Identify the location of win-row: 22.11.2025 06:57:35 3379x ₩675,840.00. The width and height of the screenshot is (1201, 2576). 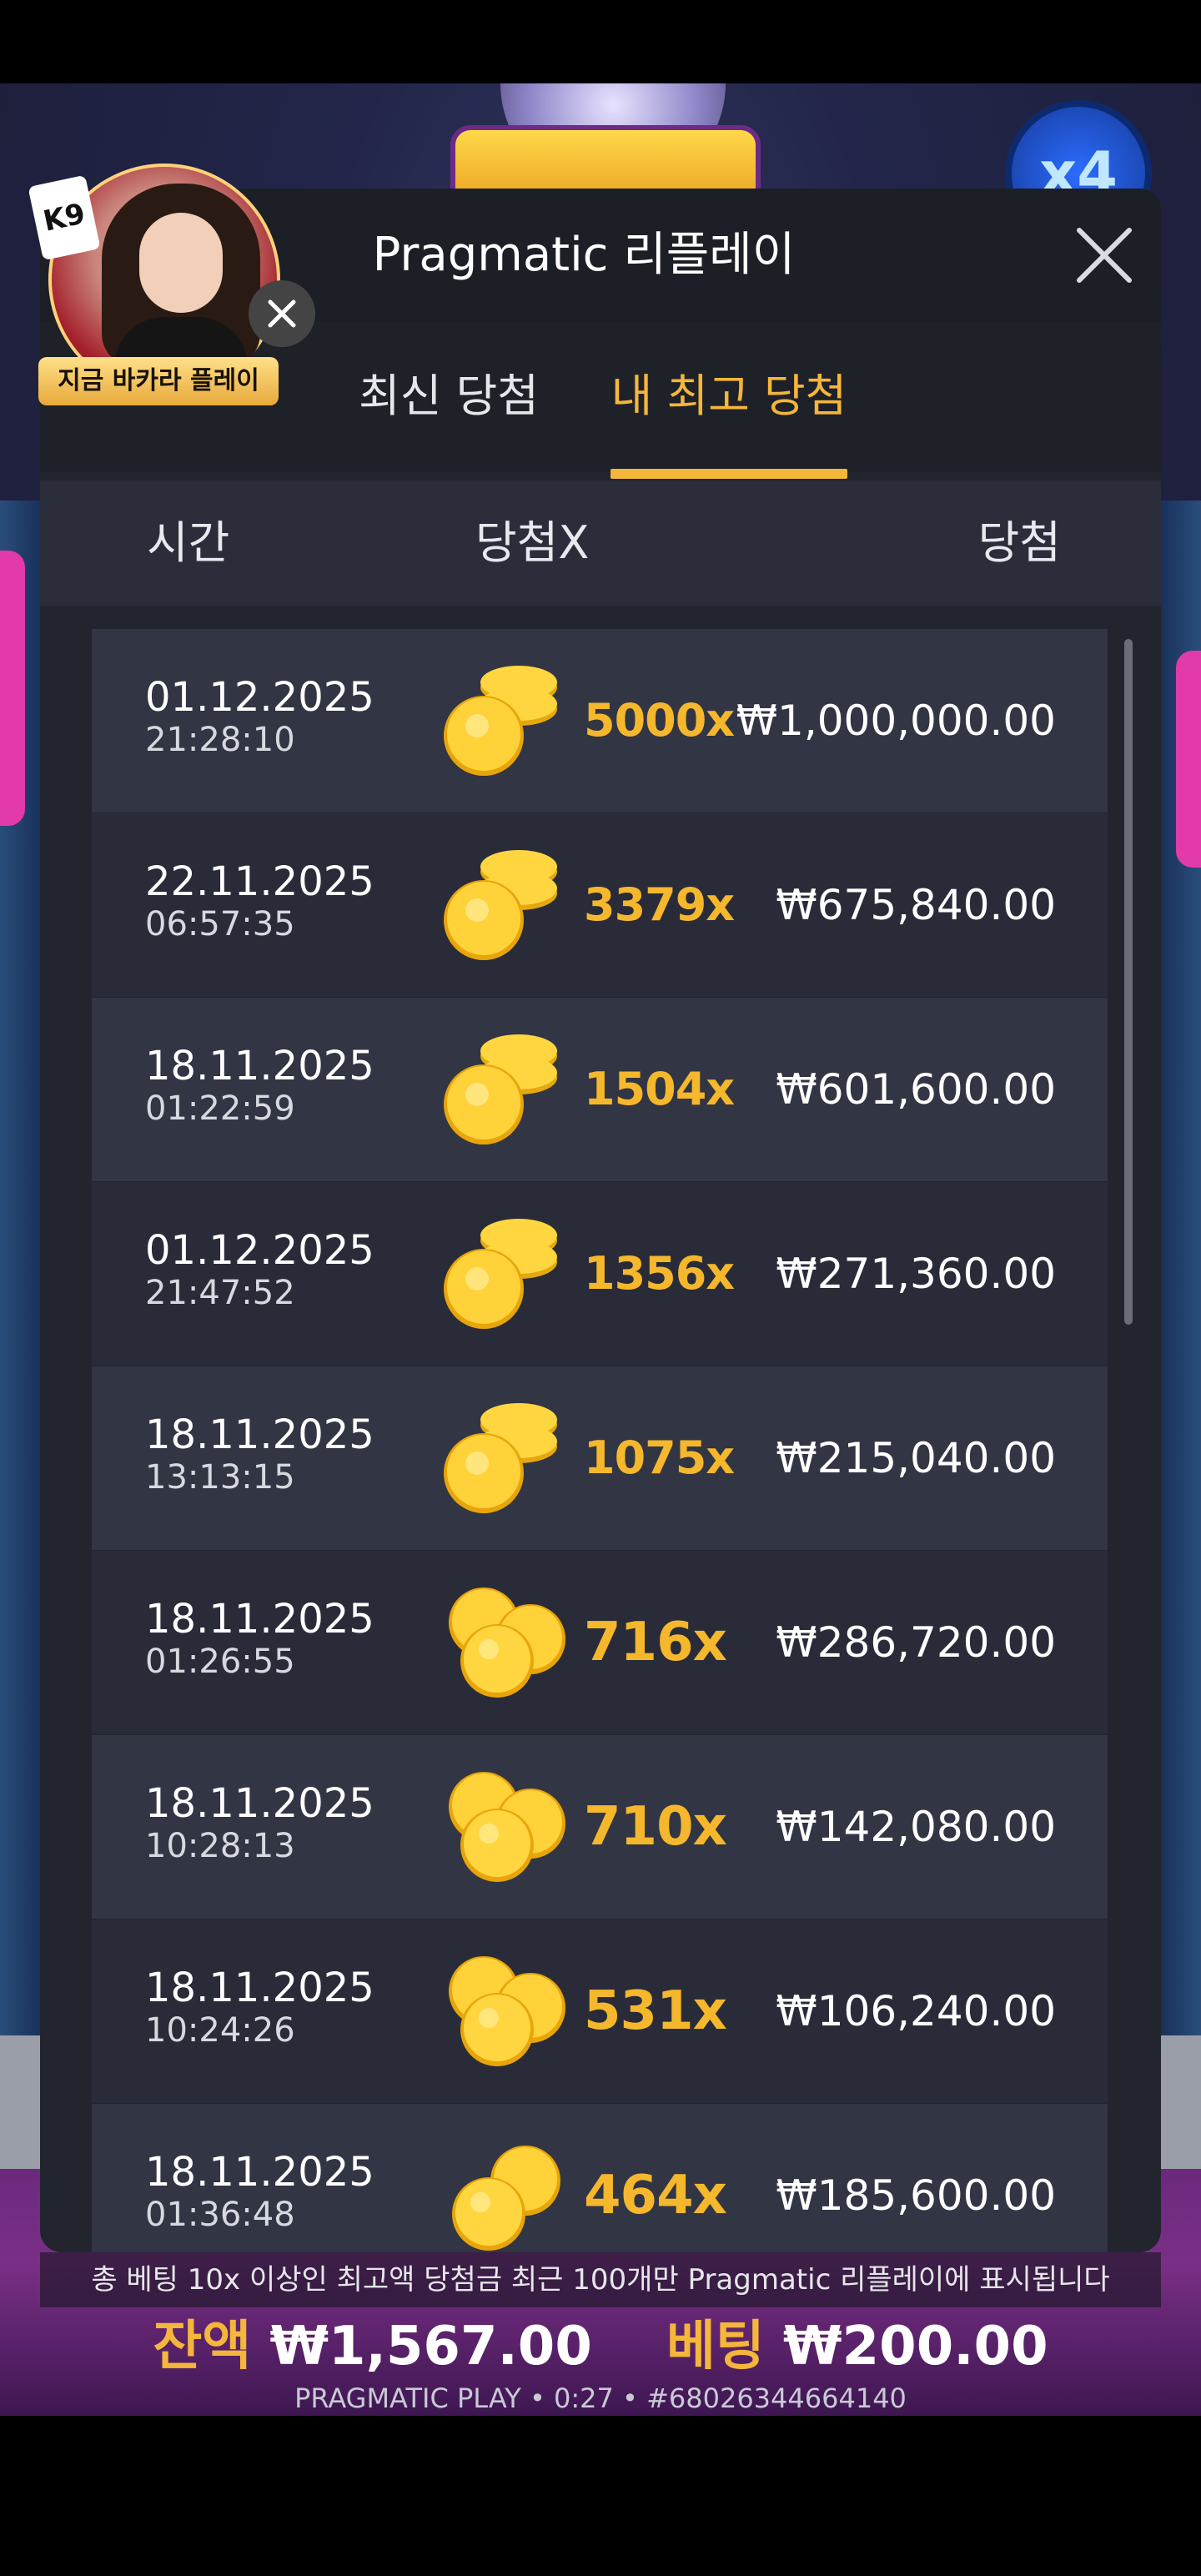
(600, 905).